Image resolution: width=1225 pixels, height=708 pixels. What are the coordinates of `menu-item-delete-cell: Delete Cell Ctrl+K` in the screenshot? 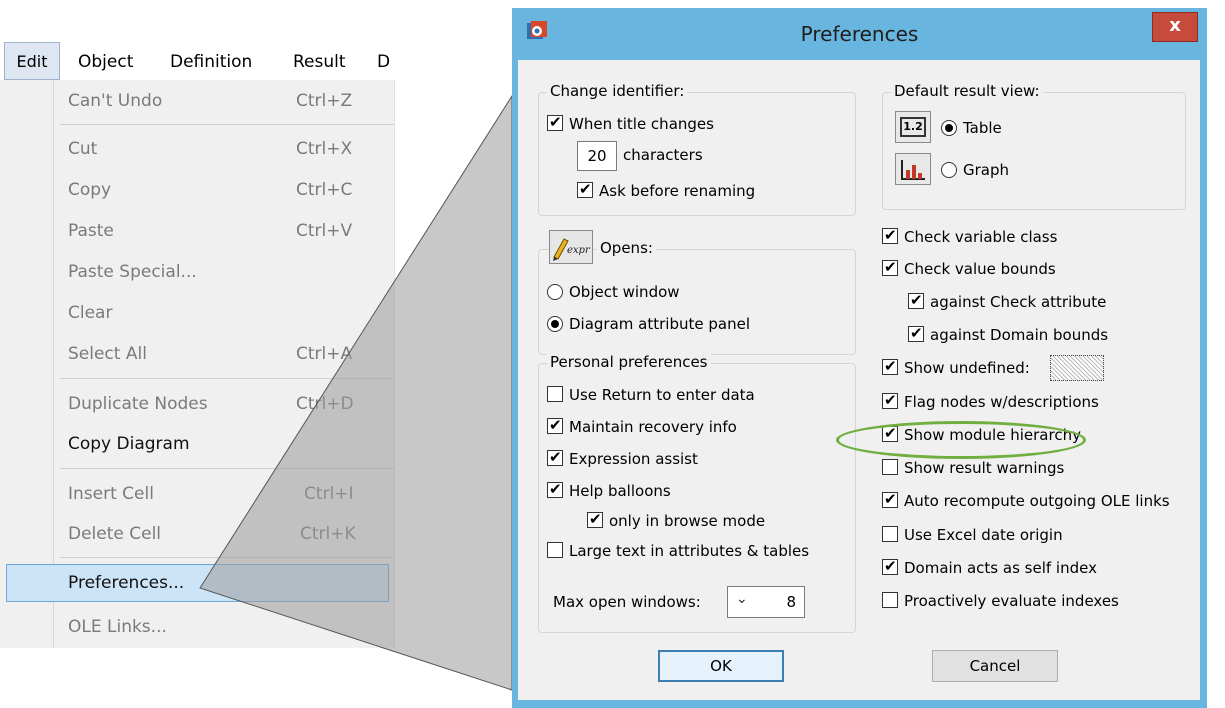 It's located at (223, 534).